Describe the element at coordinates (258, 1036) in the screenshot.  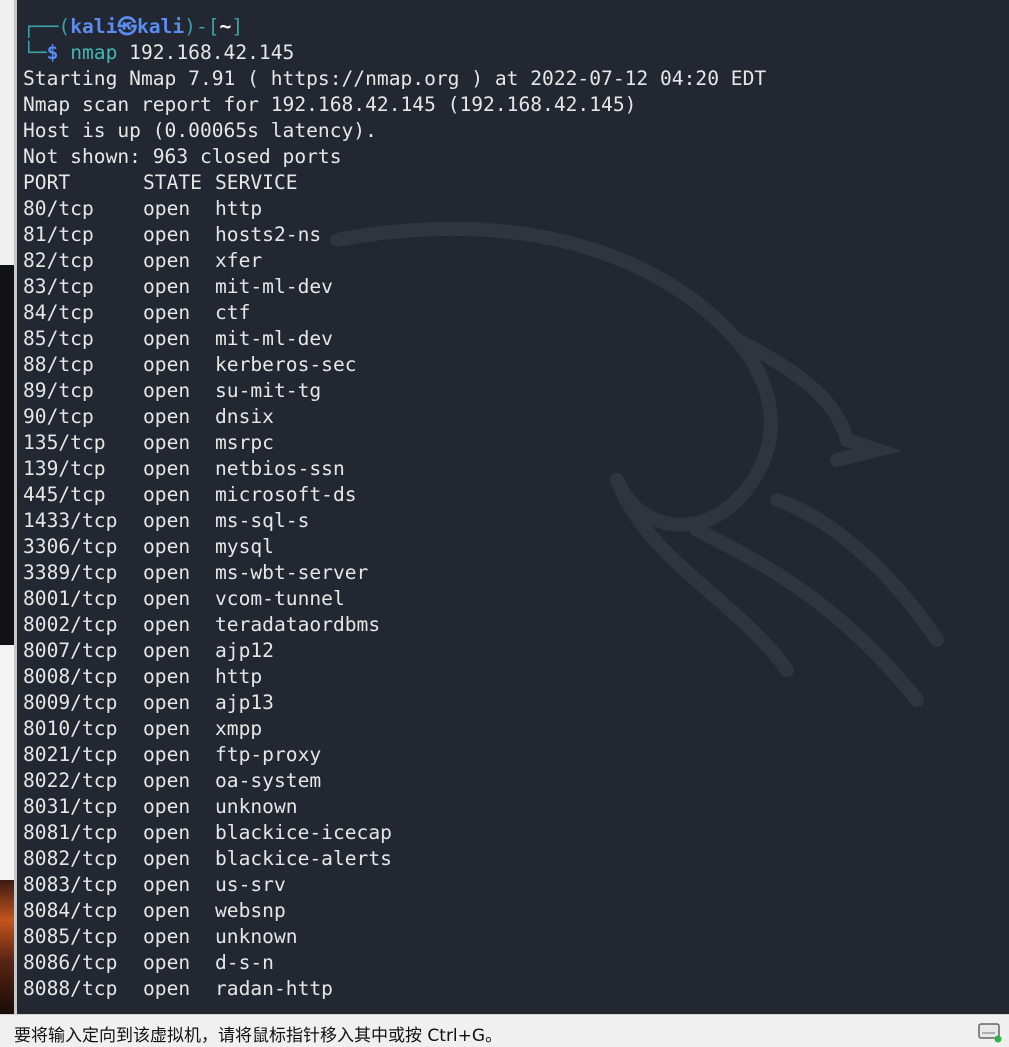
I see `statusbar-message: 要将输入定向到该虚拟机，请将鼠标指针移入其中或按 Ctrl+G。` at that location.